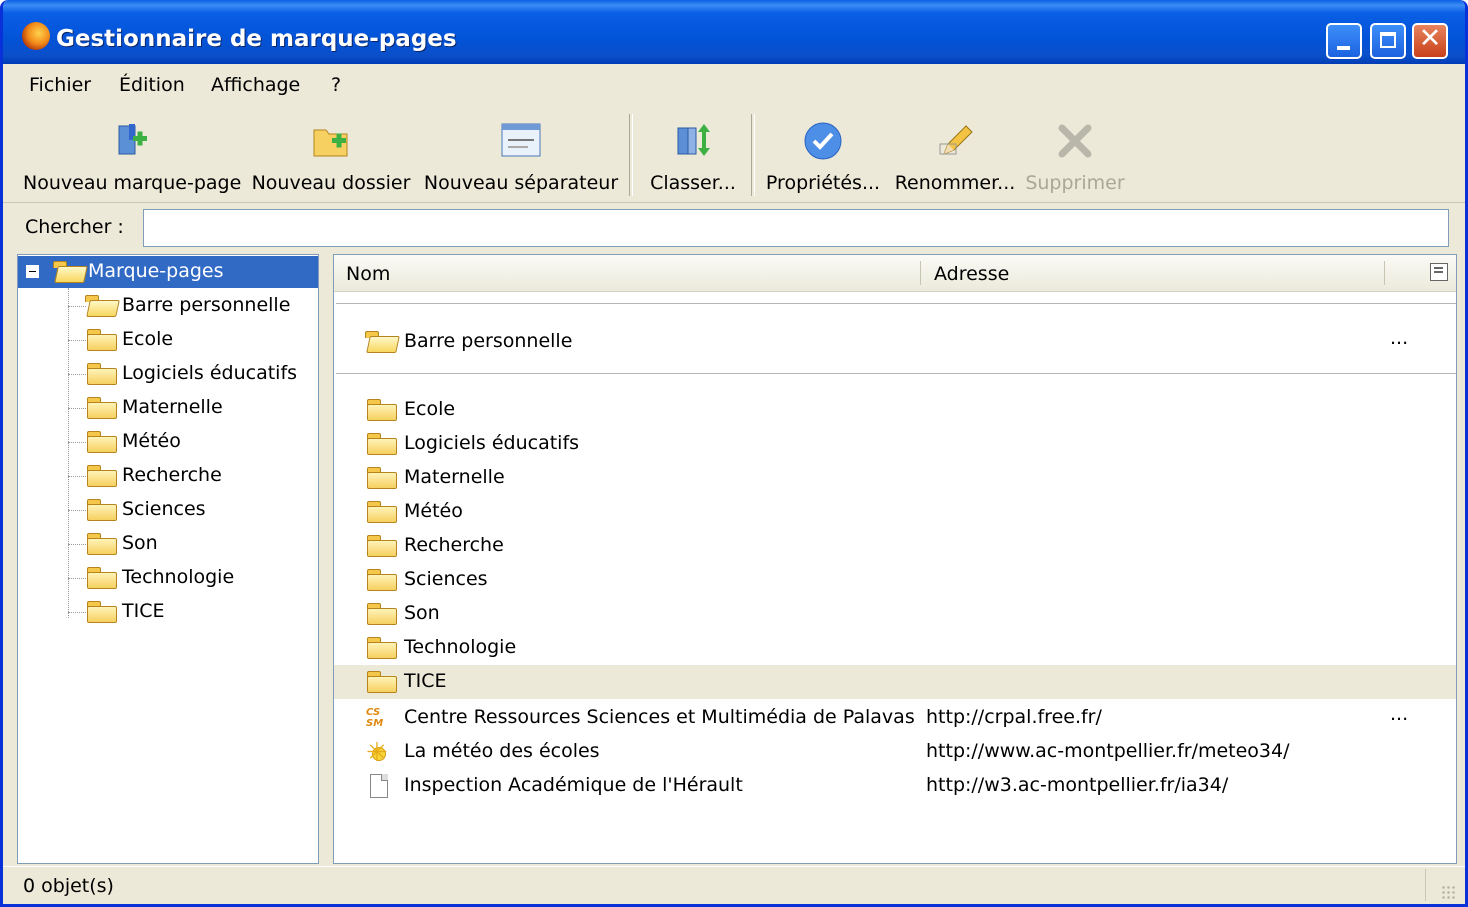 The width and height of the screenshot is (1468, 907). I want to click on toolbar-separator, so click(631, 155).